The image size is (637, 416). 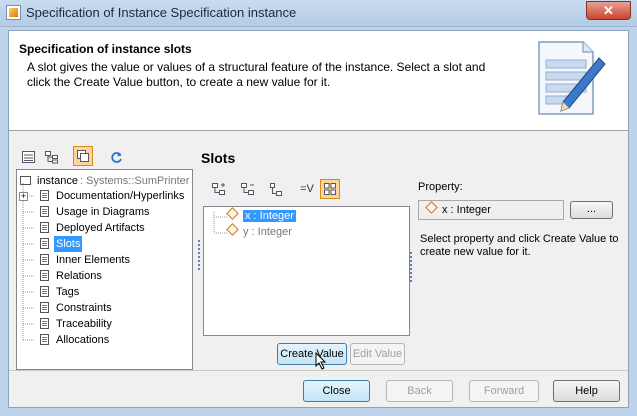 I want to click on tree-item-label: Traceability, so click(x=84, y=324).